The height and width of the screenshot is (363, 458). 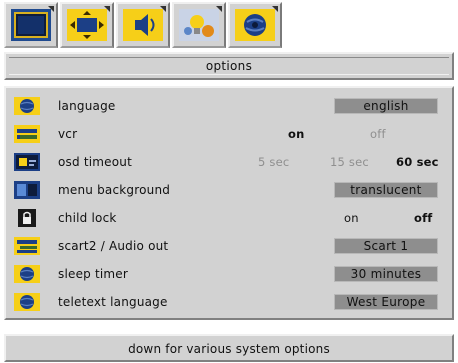 I want to click on osd-timer-icon, so click(x=27, y=162).